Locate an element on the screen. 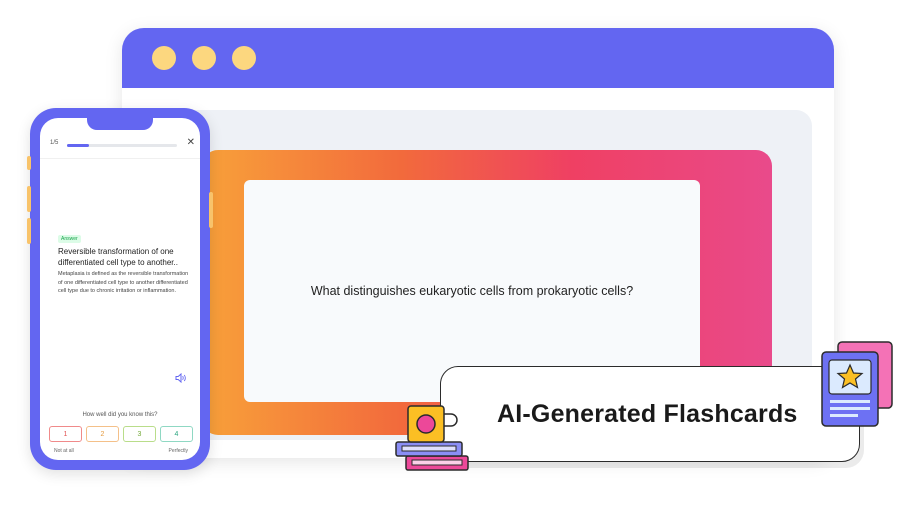  progress-row: 1/5 ✕ is located at coordinates (122, 144).